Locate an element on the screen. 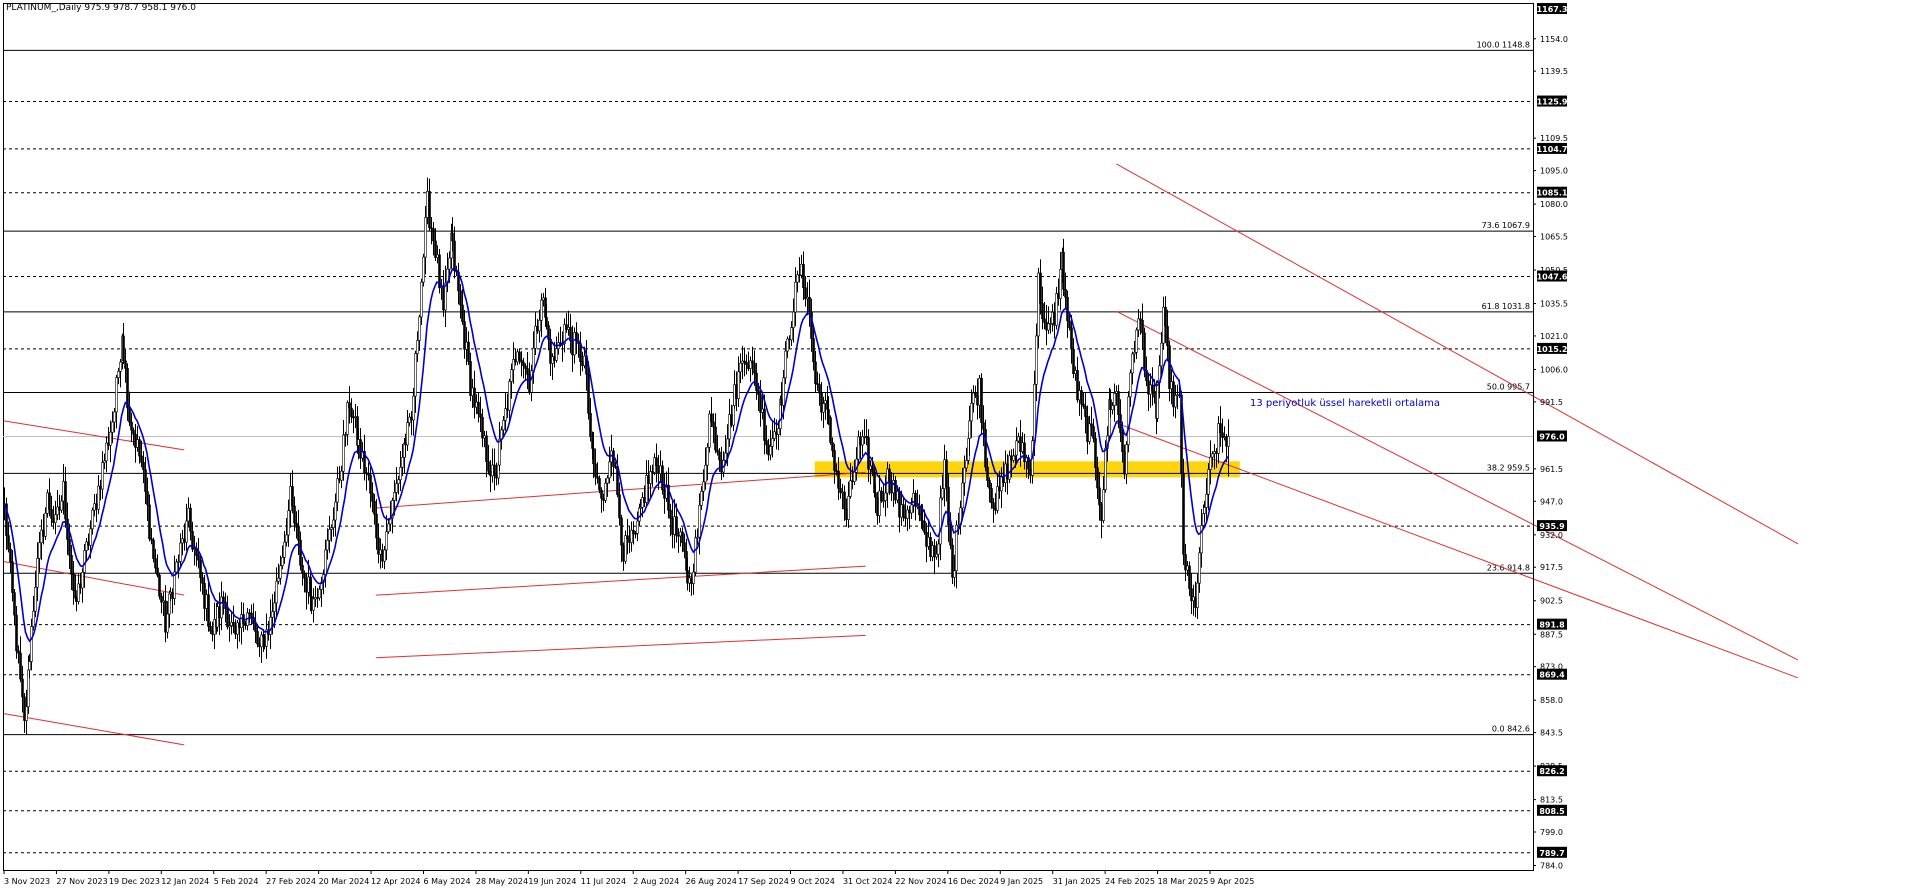 Image resolution: width=1916 pixels, height=892 pixels. price-tick-label: 932.0 is located at coordinates (1551, 535).